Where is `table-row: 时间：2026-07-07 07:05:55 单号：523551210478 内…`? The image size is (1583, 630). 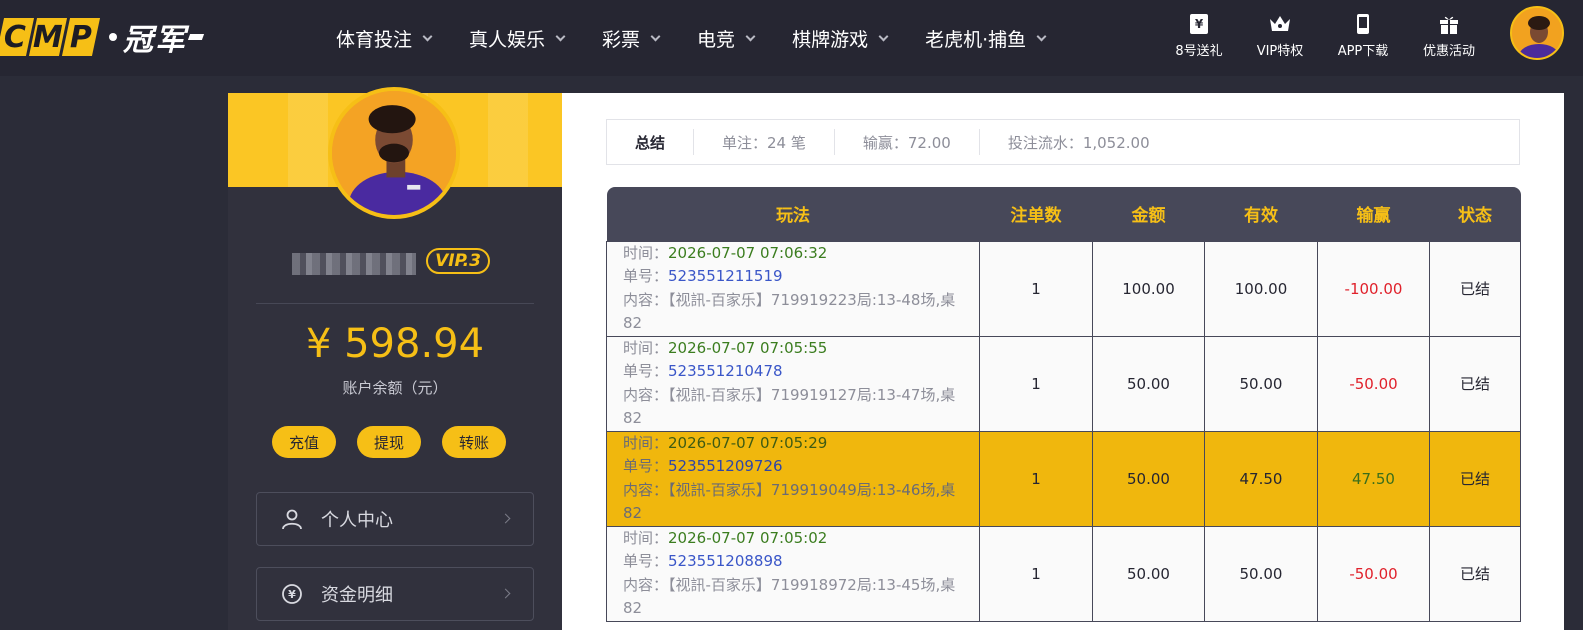
table-row: 时间：2026-07-07 07:05:55 单号：523551210478 内… is located at coordinates (1063, 383).